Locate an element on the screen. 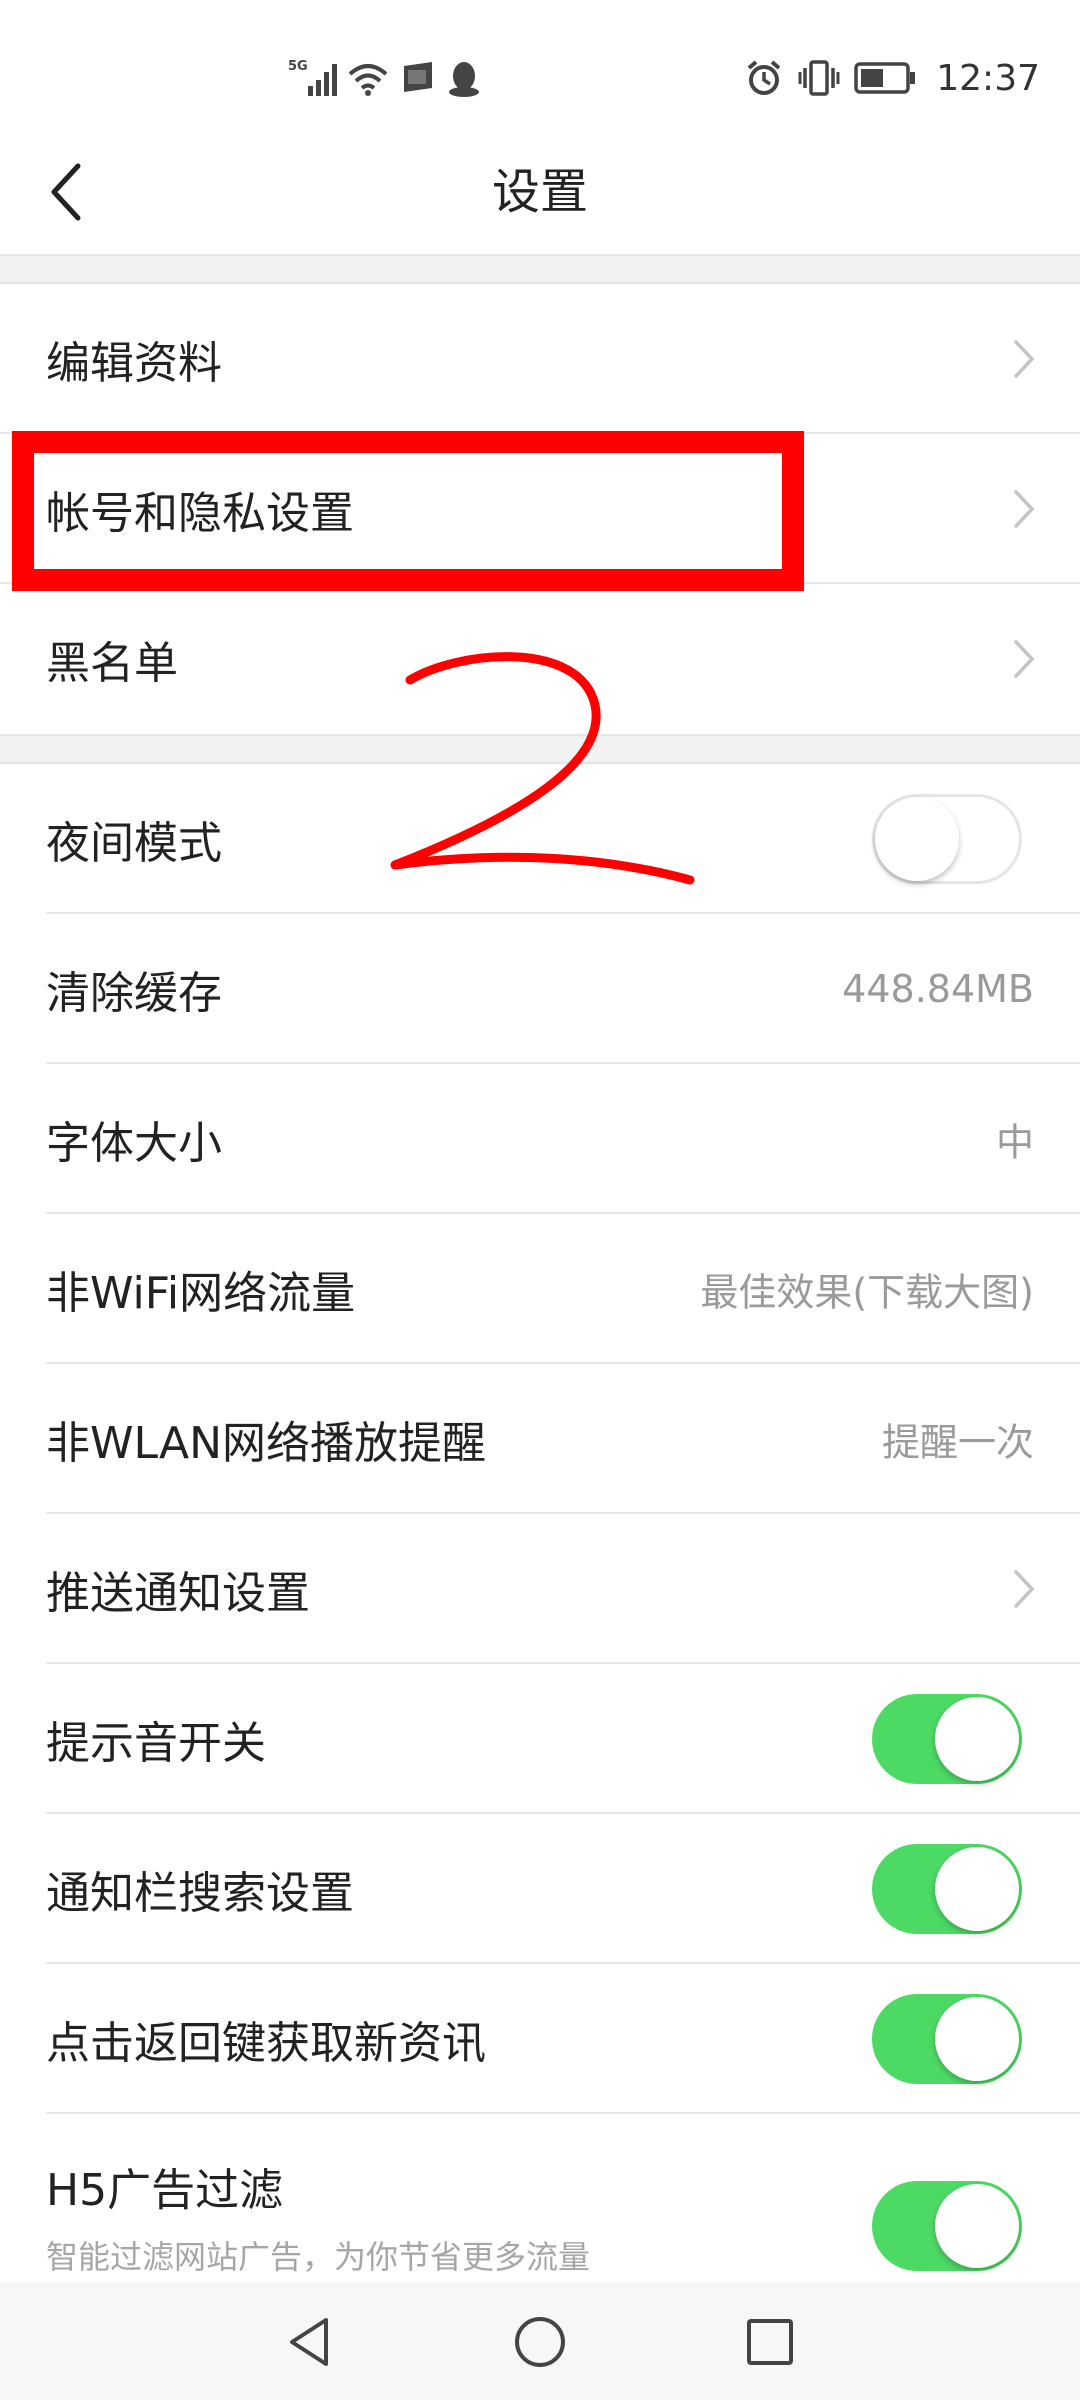  row-label: 夜间模式 is located at coordinates (134, 843).